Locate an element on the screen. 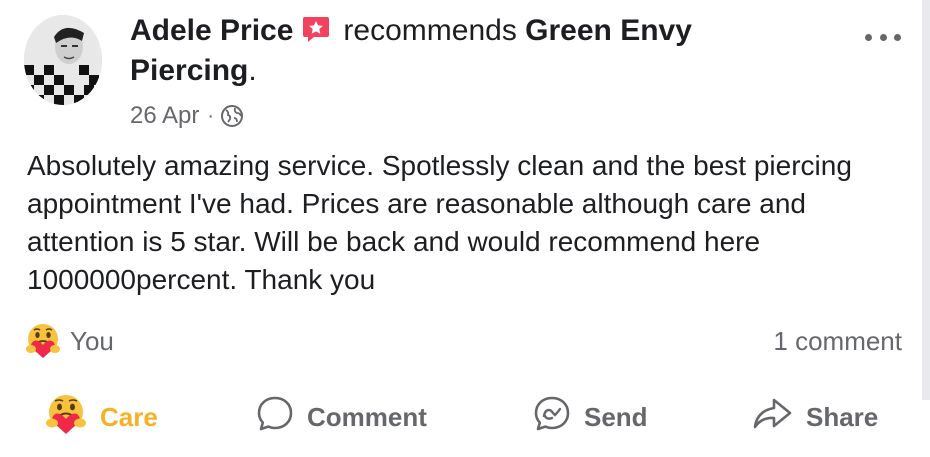 This screenshot has width=930, height=457. care-icon is located at coordinates (66, 417).